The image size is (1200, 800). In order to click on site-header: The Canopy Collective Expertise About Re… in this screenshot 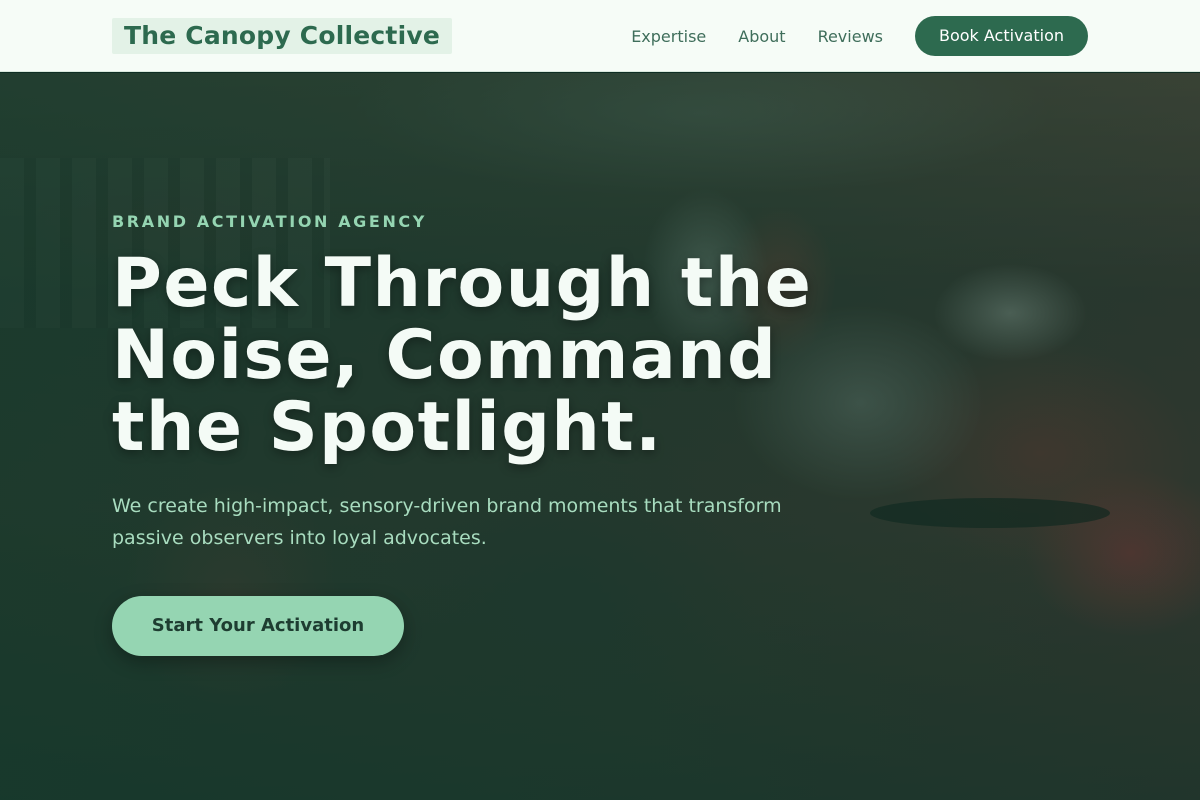, I will do `click(600, 36)`.